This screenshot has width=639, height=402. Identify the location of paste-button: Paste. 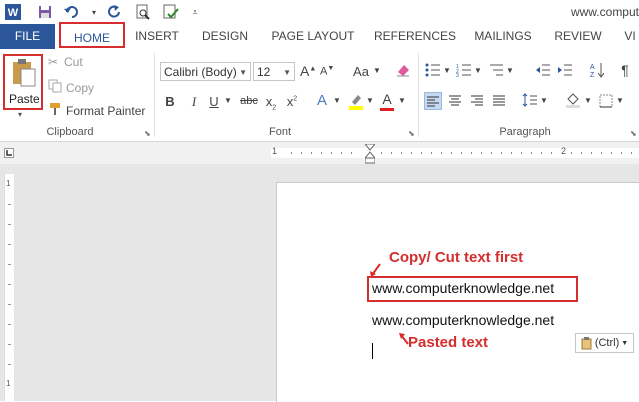
(23, 82).